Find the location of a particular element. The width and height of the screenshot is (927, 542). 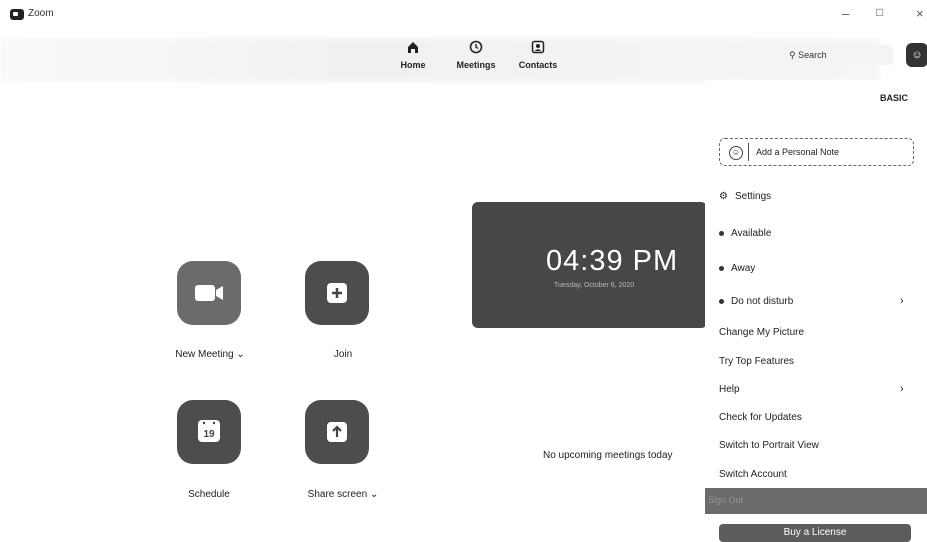

avatar: ☺ is located at coordinates (916, 55).